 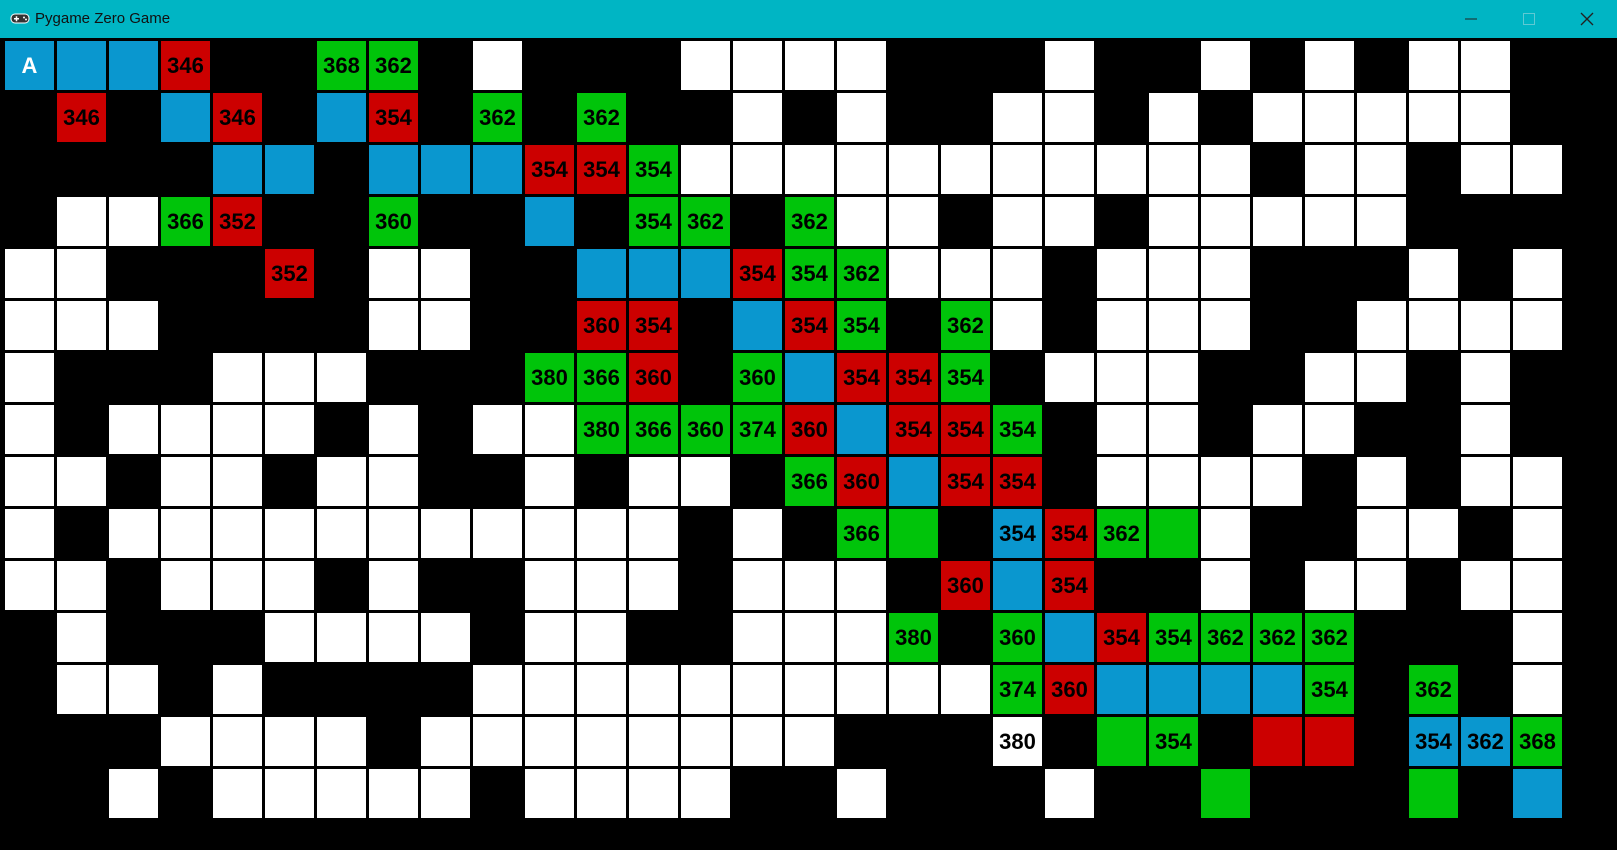 What do you see at coordinates (1529, 19) in the screenshot?
I see `maximize-button` at bounding box center [1529, 19].